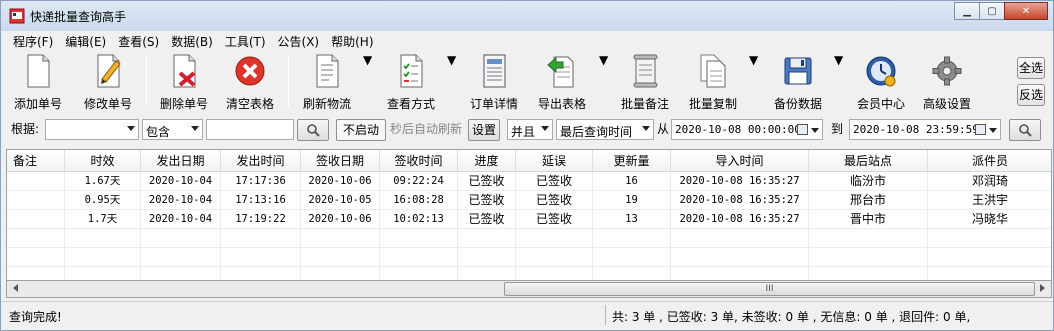  I want to click on auto-refresh-toggle: 不启动, so click(361, 130).